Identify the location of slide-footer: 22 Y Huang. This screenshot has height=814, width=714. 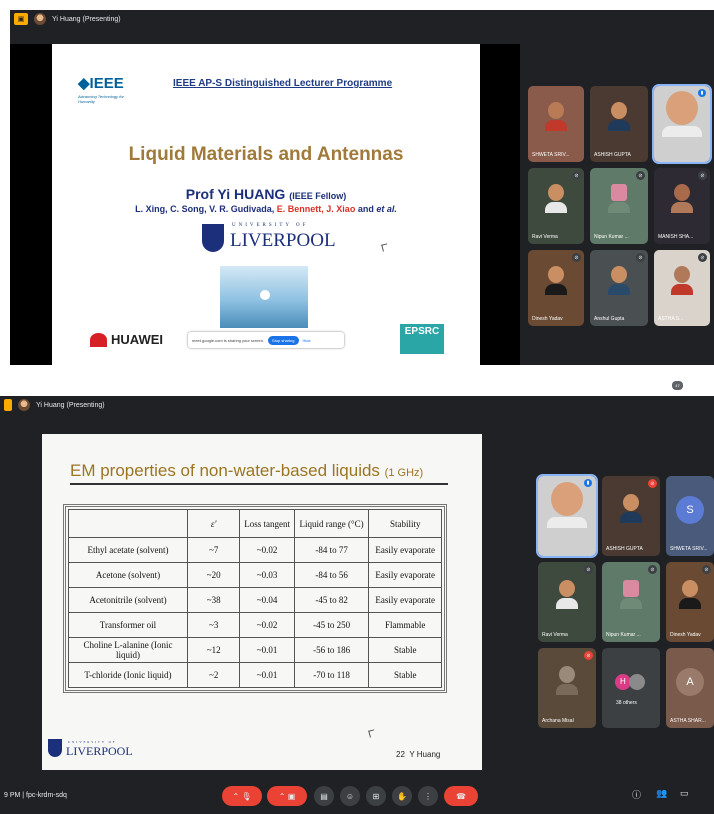
(418, 754).